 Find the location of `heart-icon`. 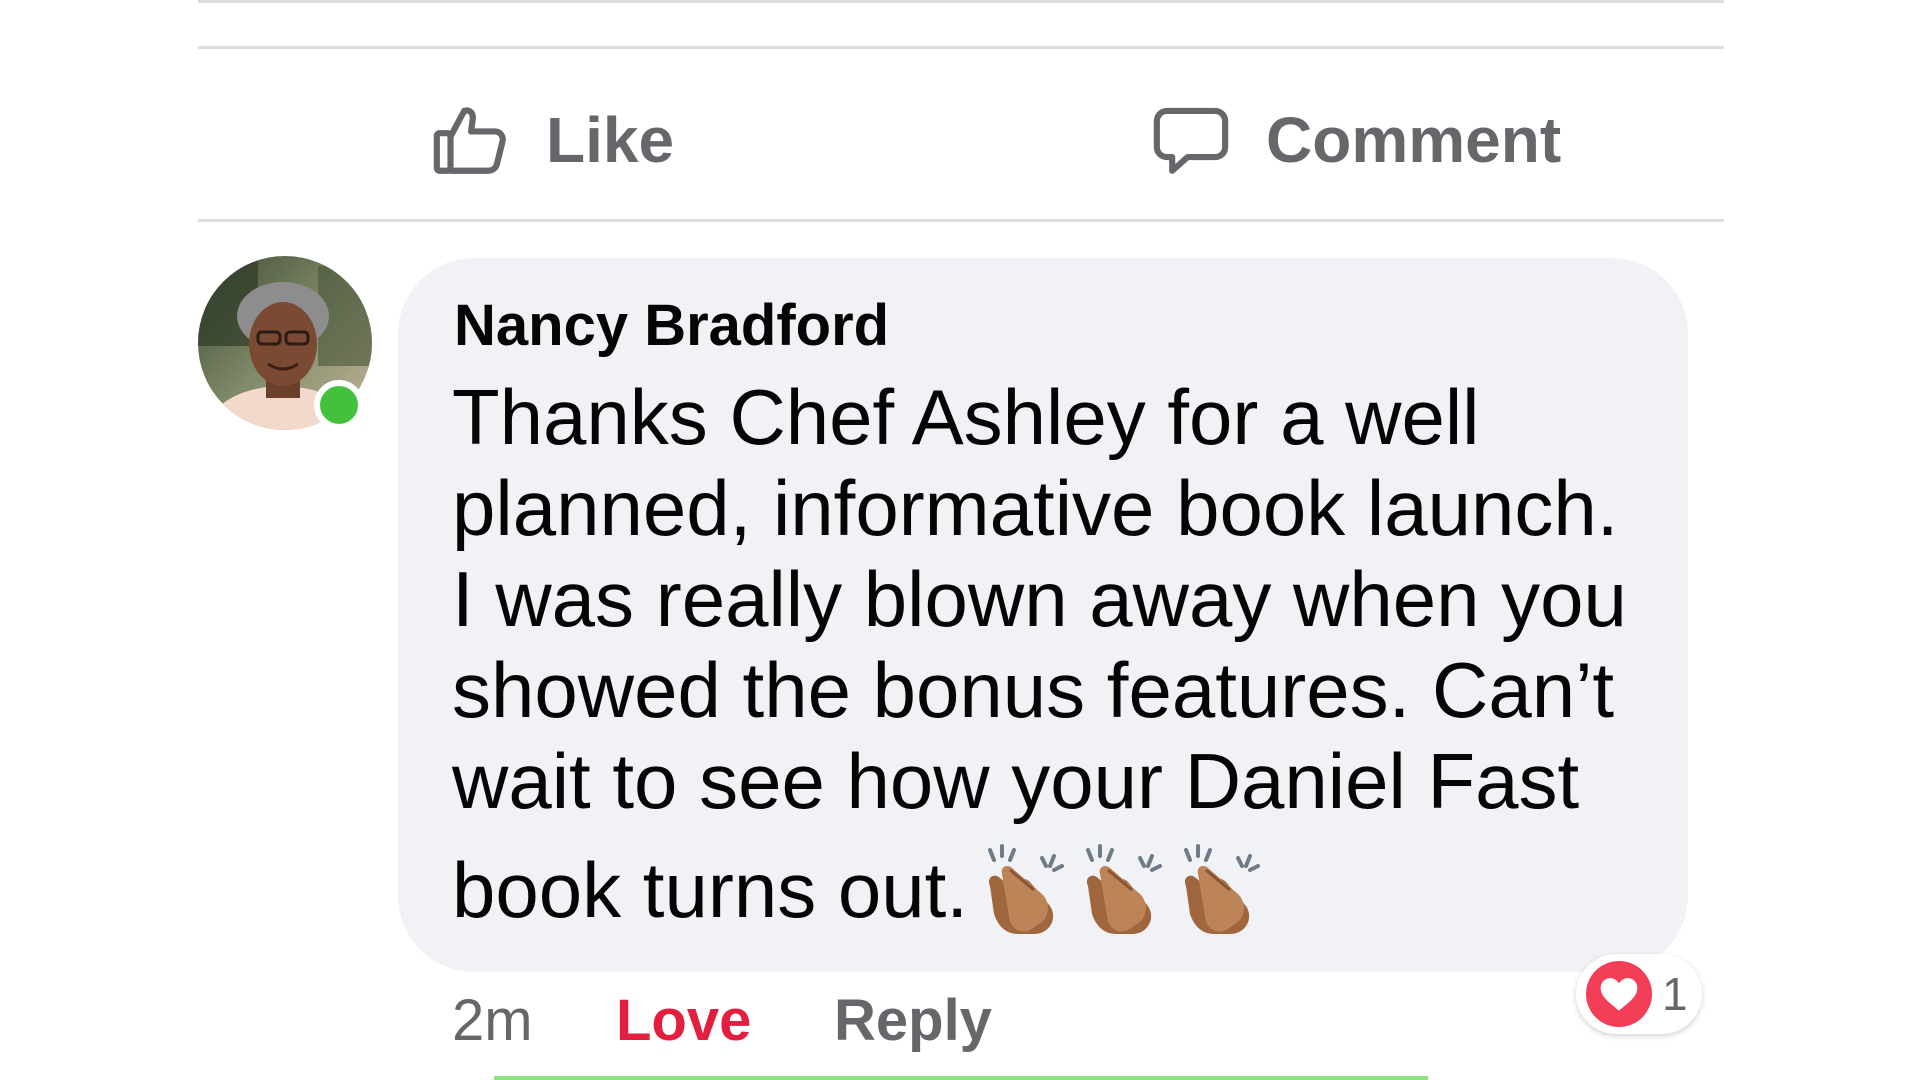

heart-icon is located at coordinates (1619, 994).